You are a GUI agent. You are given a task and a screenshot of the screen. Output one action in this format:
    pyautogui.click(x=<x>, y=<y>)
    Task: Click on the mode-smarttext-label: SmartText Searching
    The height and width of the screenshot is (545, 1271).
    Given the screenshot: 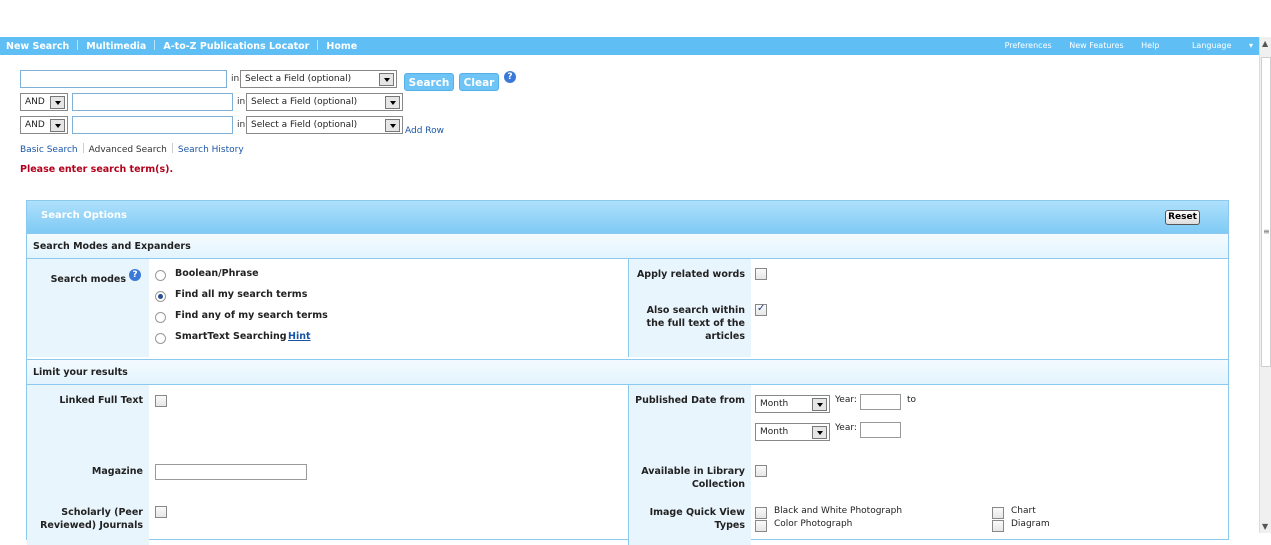 What is the action you would take?
    pyautogui.click(x=231, y=336)
    